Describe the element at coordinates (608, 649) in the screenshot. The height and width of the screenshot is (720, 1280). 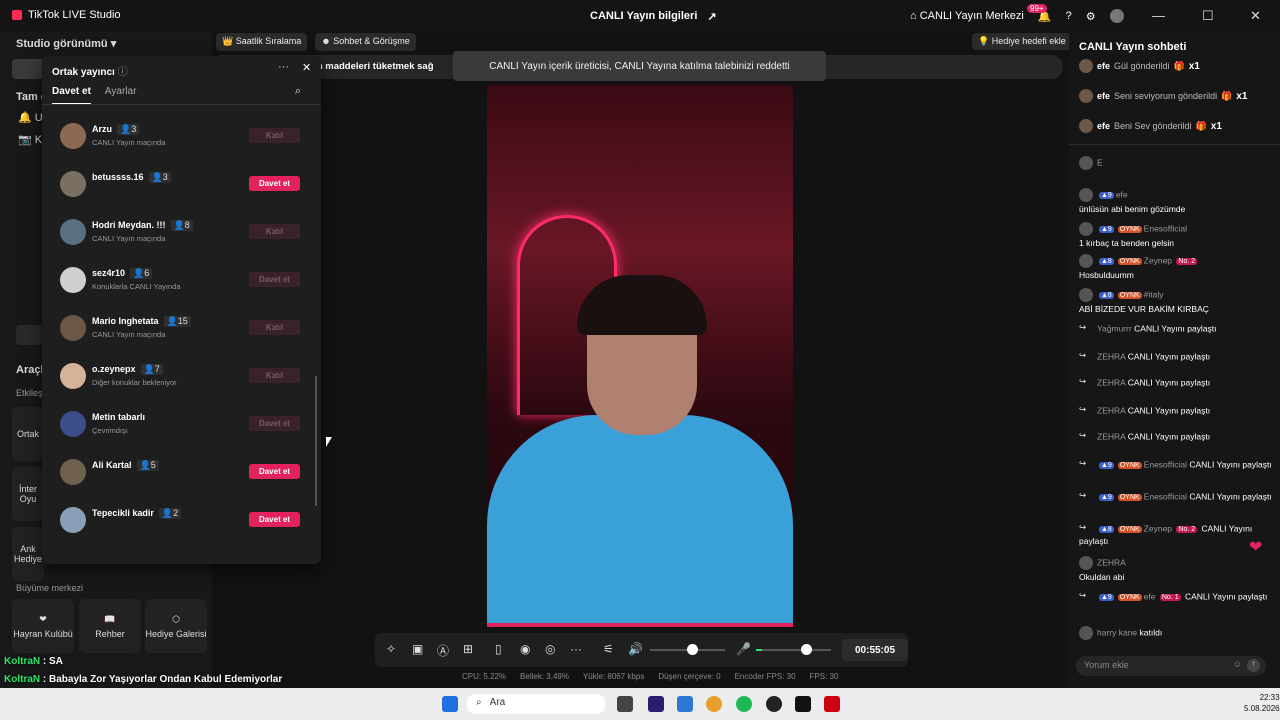
I see `sliders-icon: ⚟` at that location.